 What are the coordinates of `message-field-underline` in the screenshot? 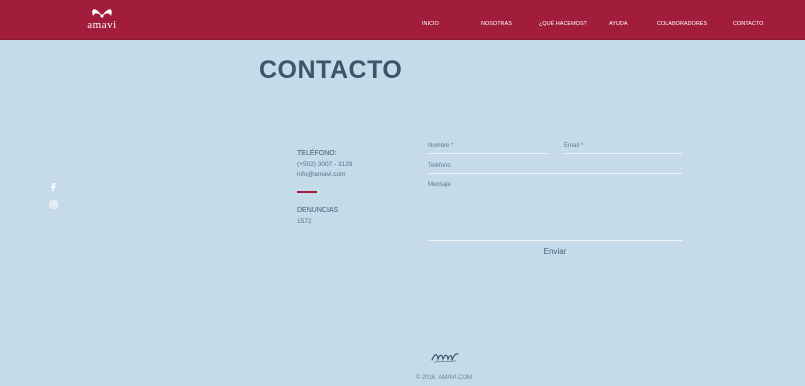 It's located at (555, 240).